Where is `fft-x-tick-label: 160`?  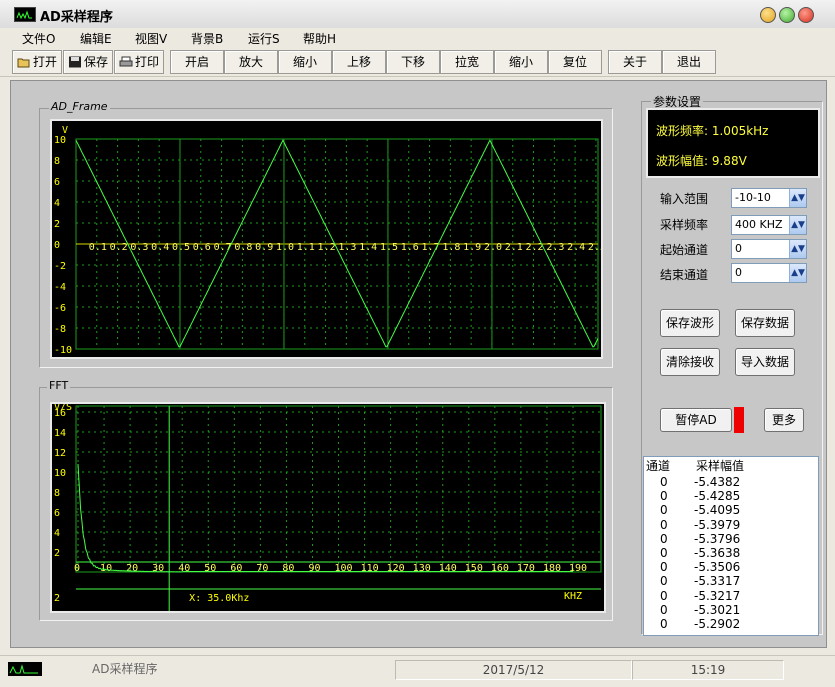 fft-x-tick-label: 160 is located at coordinates (500, 568).